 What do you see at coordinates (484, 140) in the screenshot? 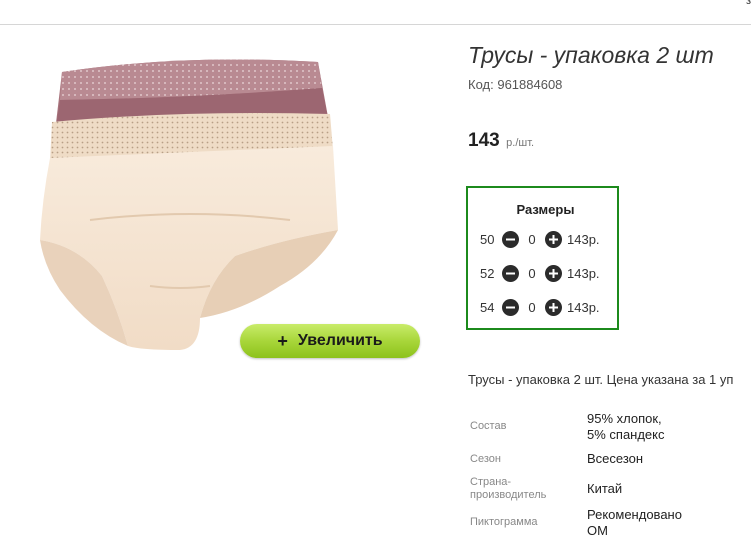
I see `price-value: 143` at bounding box center [484, 140].